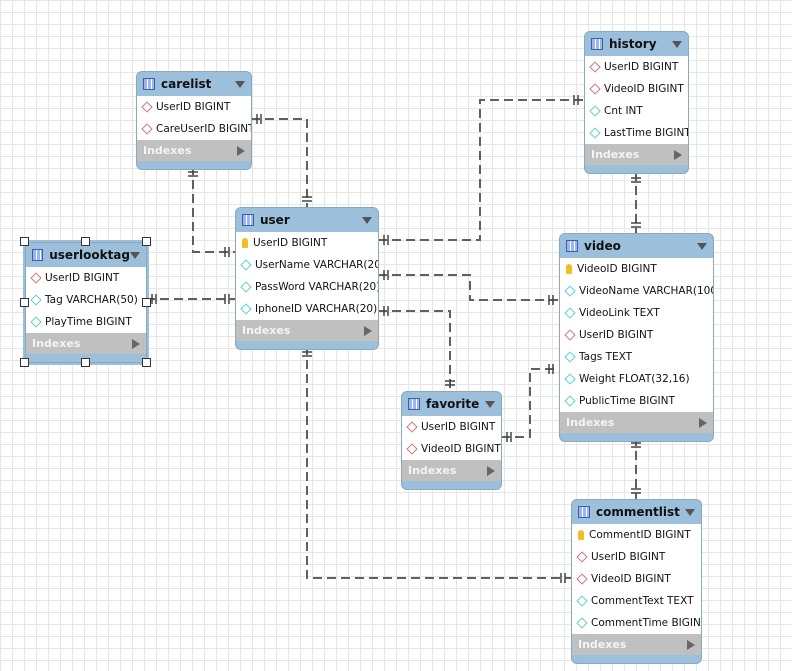  Describe the element at coordinates (636, 291) in the screenshot. I see `column-row: VideoName VARCHAR(100)` at that location.